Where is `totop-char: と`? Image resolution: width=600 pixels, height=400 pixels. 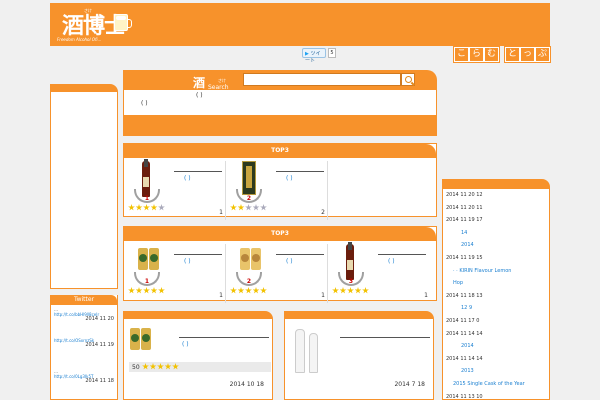
totop-char: と is located at coordinates (512, 54).